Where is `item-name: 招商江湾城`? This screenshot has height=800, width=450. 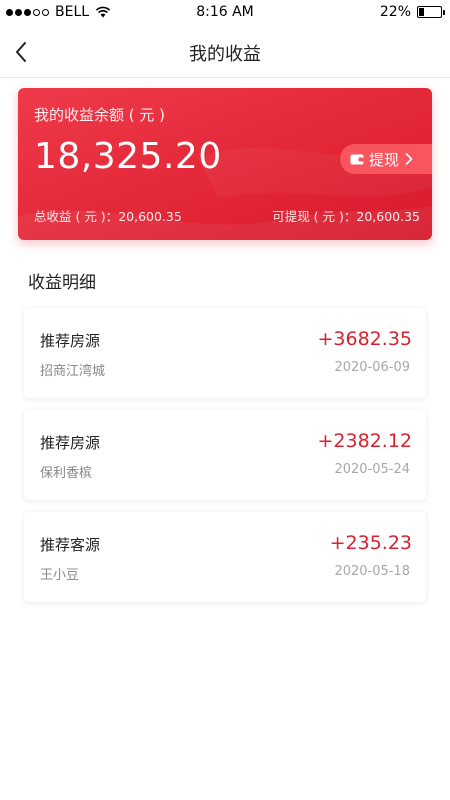 item-name: 招商江湾城 is located at coordinates (73, 371).